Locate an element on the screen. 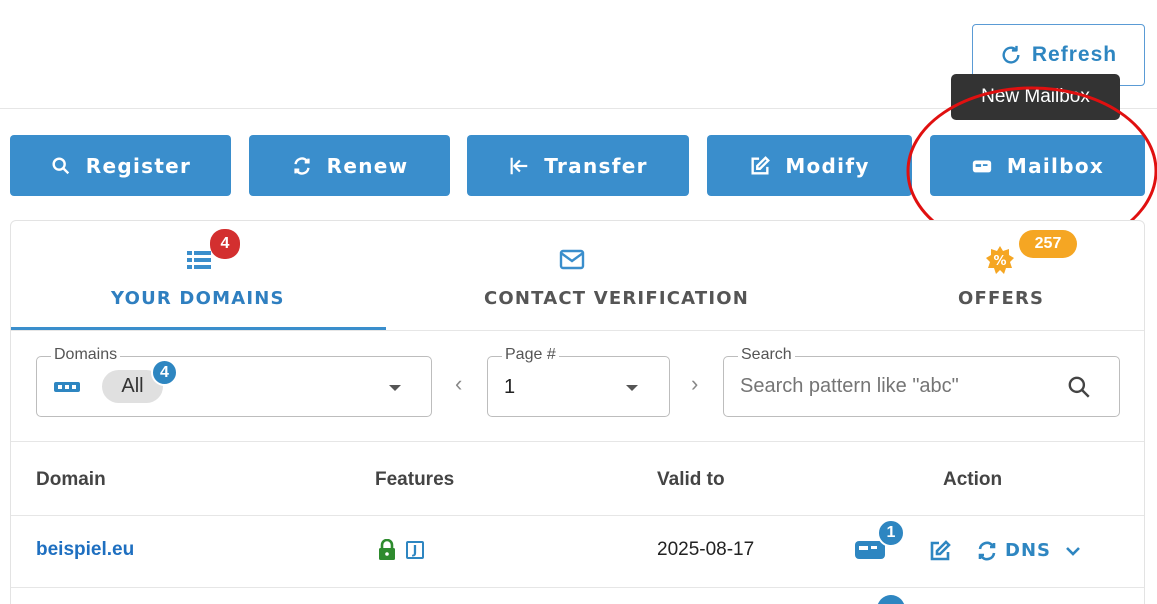 The image size is (1157, 604). renew-label: Renew is located at coordinates (367, 165).